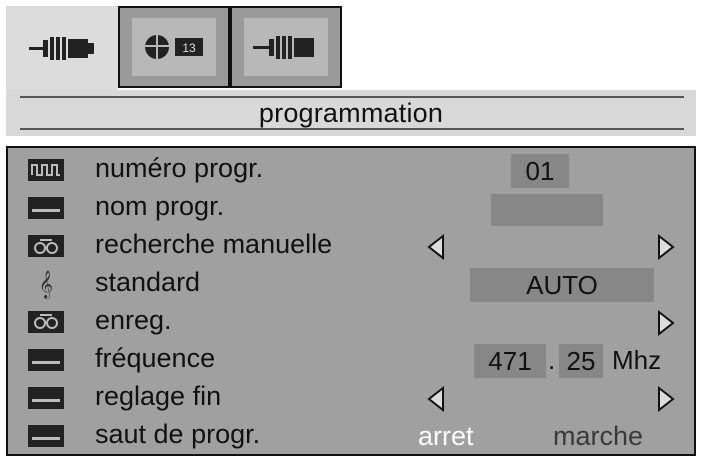 The height and width of the screenshot is (462, 706). I want to click on menu-row-manual-search: recherche manuelle, so click(351, 246).